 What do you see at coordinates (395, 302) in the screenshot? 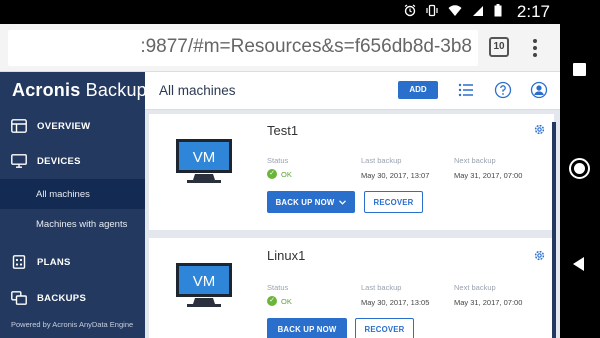
I see `last-backup-value: May 30, 2017, 13:05` at bounding box center [395, 302].